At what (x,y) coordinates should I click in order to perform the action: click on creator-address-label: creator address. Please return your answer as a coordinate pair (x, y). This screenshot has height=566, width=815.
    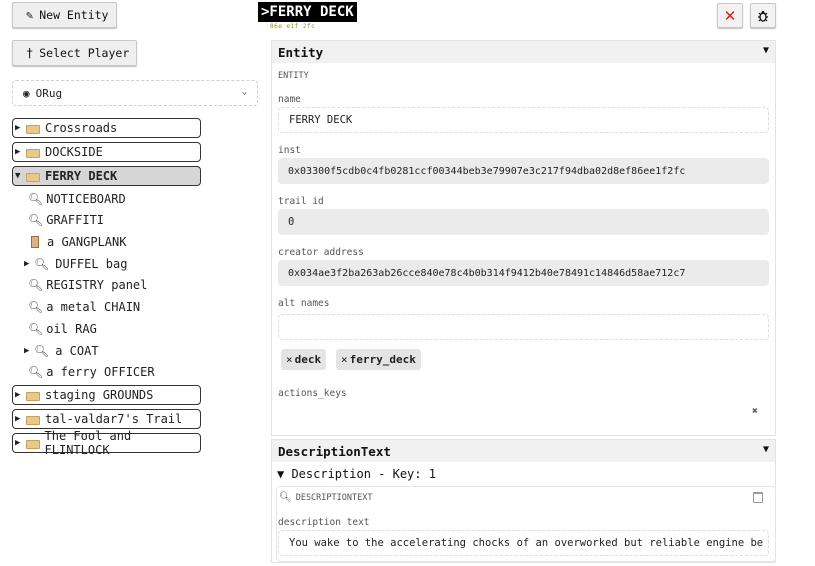
    Looking at the image, I should click on (321, 252).